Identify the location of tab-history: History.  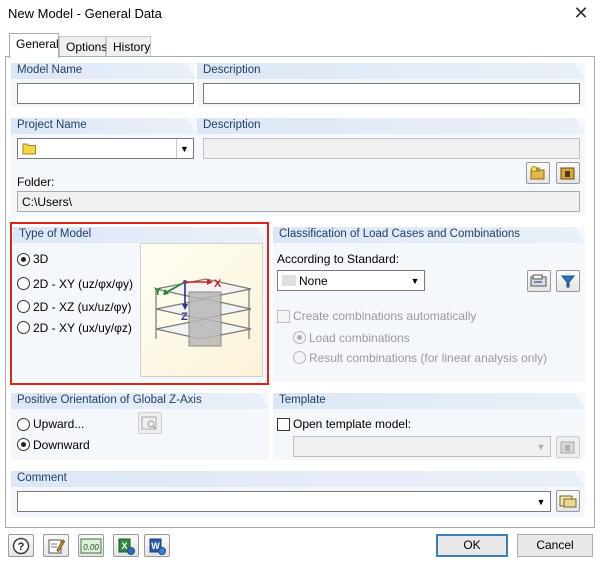
(128, 46).